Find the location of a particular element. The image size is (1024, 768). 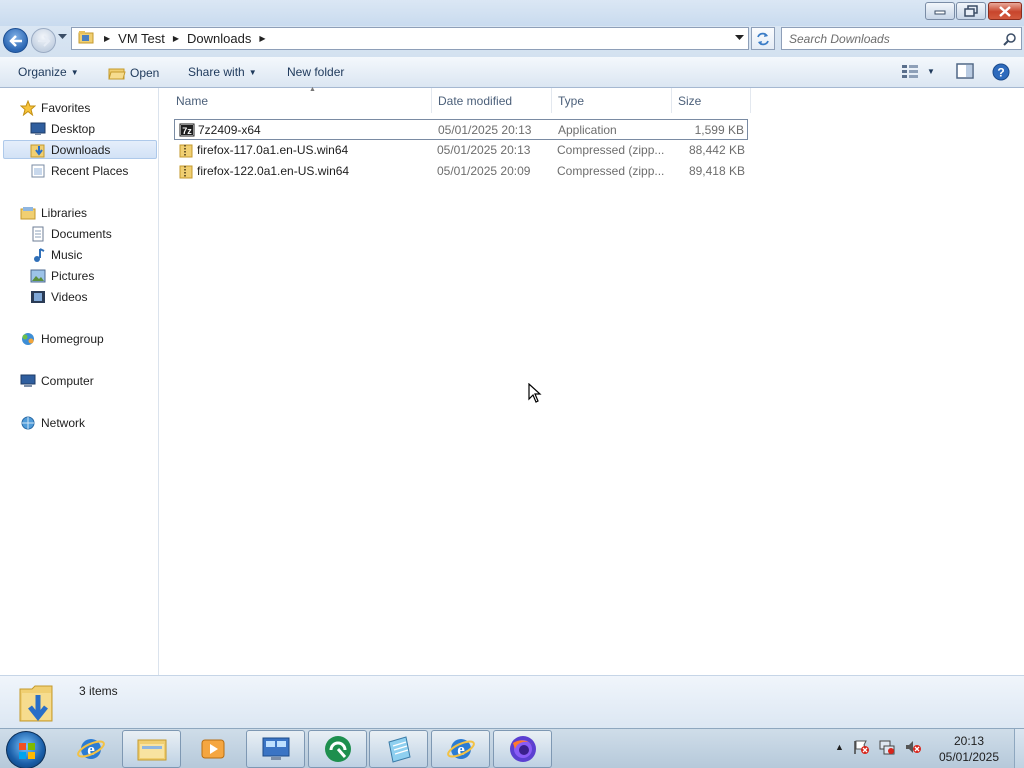

computer-icon is located at coordinates (28, 381).